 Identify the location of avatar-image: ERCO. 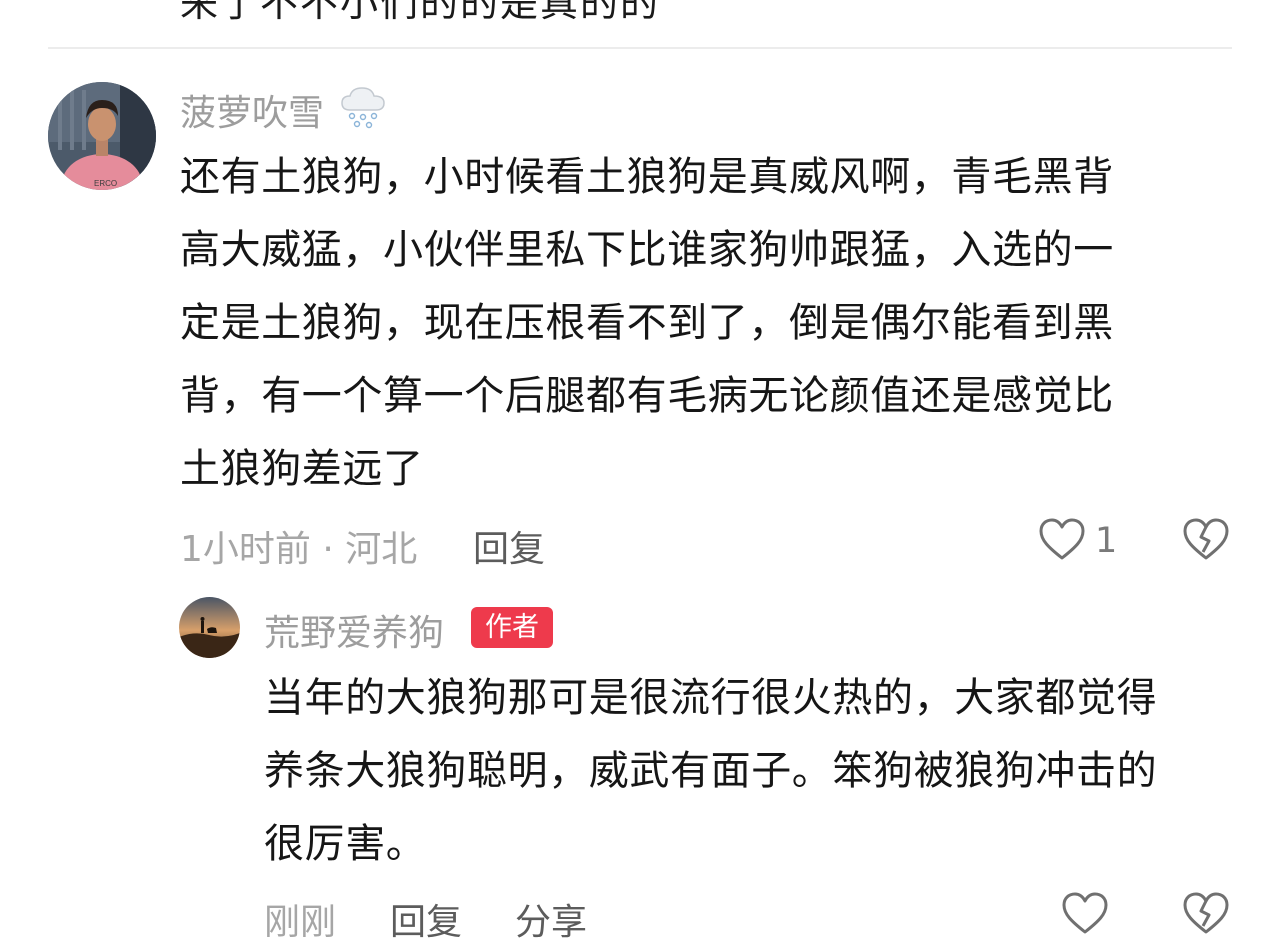
(102, 136).